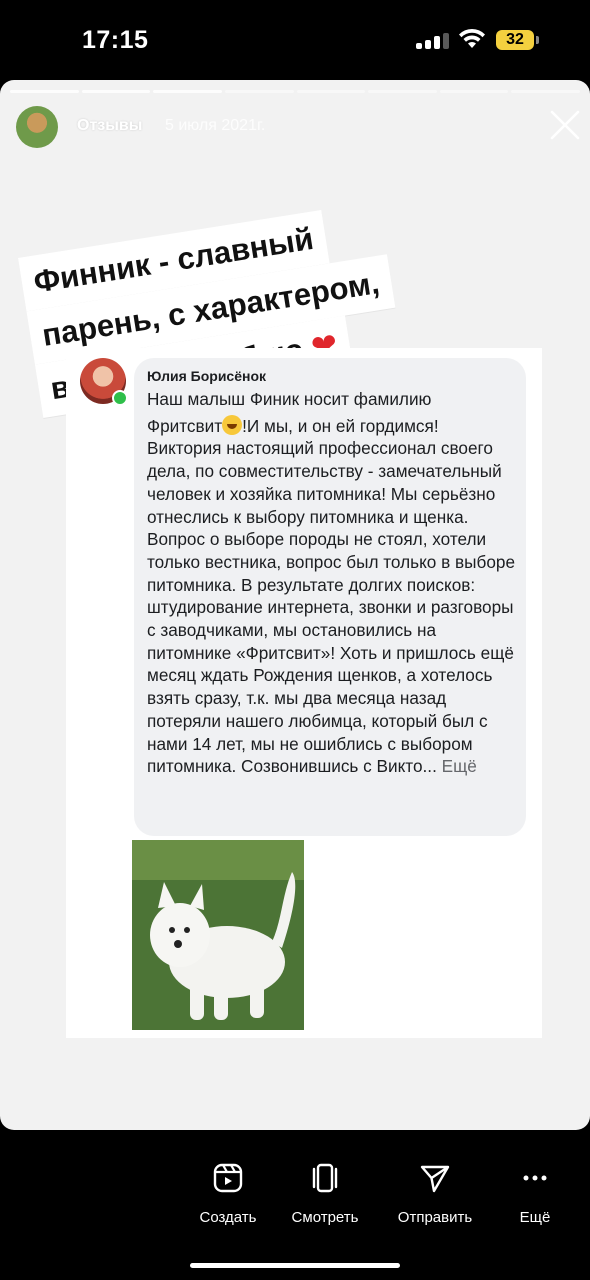  What do you see at coordinates (120, 398) in the screenshot?
I see `online-indicator` at bounding box center [120, 398].